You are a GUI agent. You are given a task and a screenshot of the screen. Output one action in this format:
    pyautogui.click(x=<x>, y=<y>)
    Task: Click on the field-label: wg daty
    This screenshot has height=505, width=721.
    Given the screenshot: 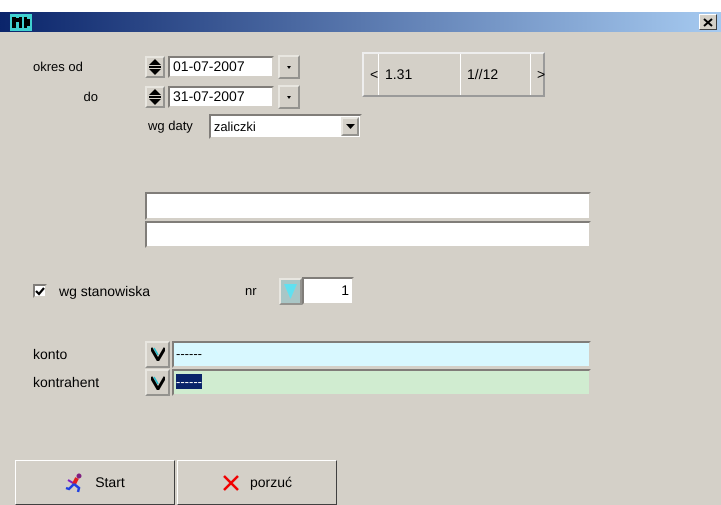 What is the action you would take?
    pyautogui.click(x=171, y=126)
    